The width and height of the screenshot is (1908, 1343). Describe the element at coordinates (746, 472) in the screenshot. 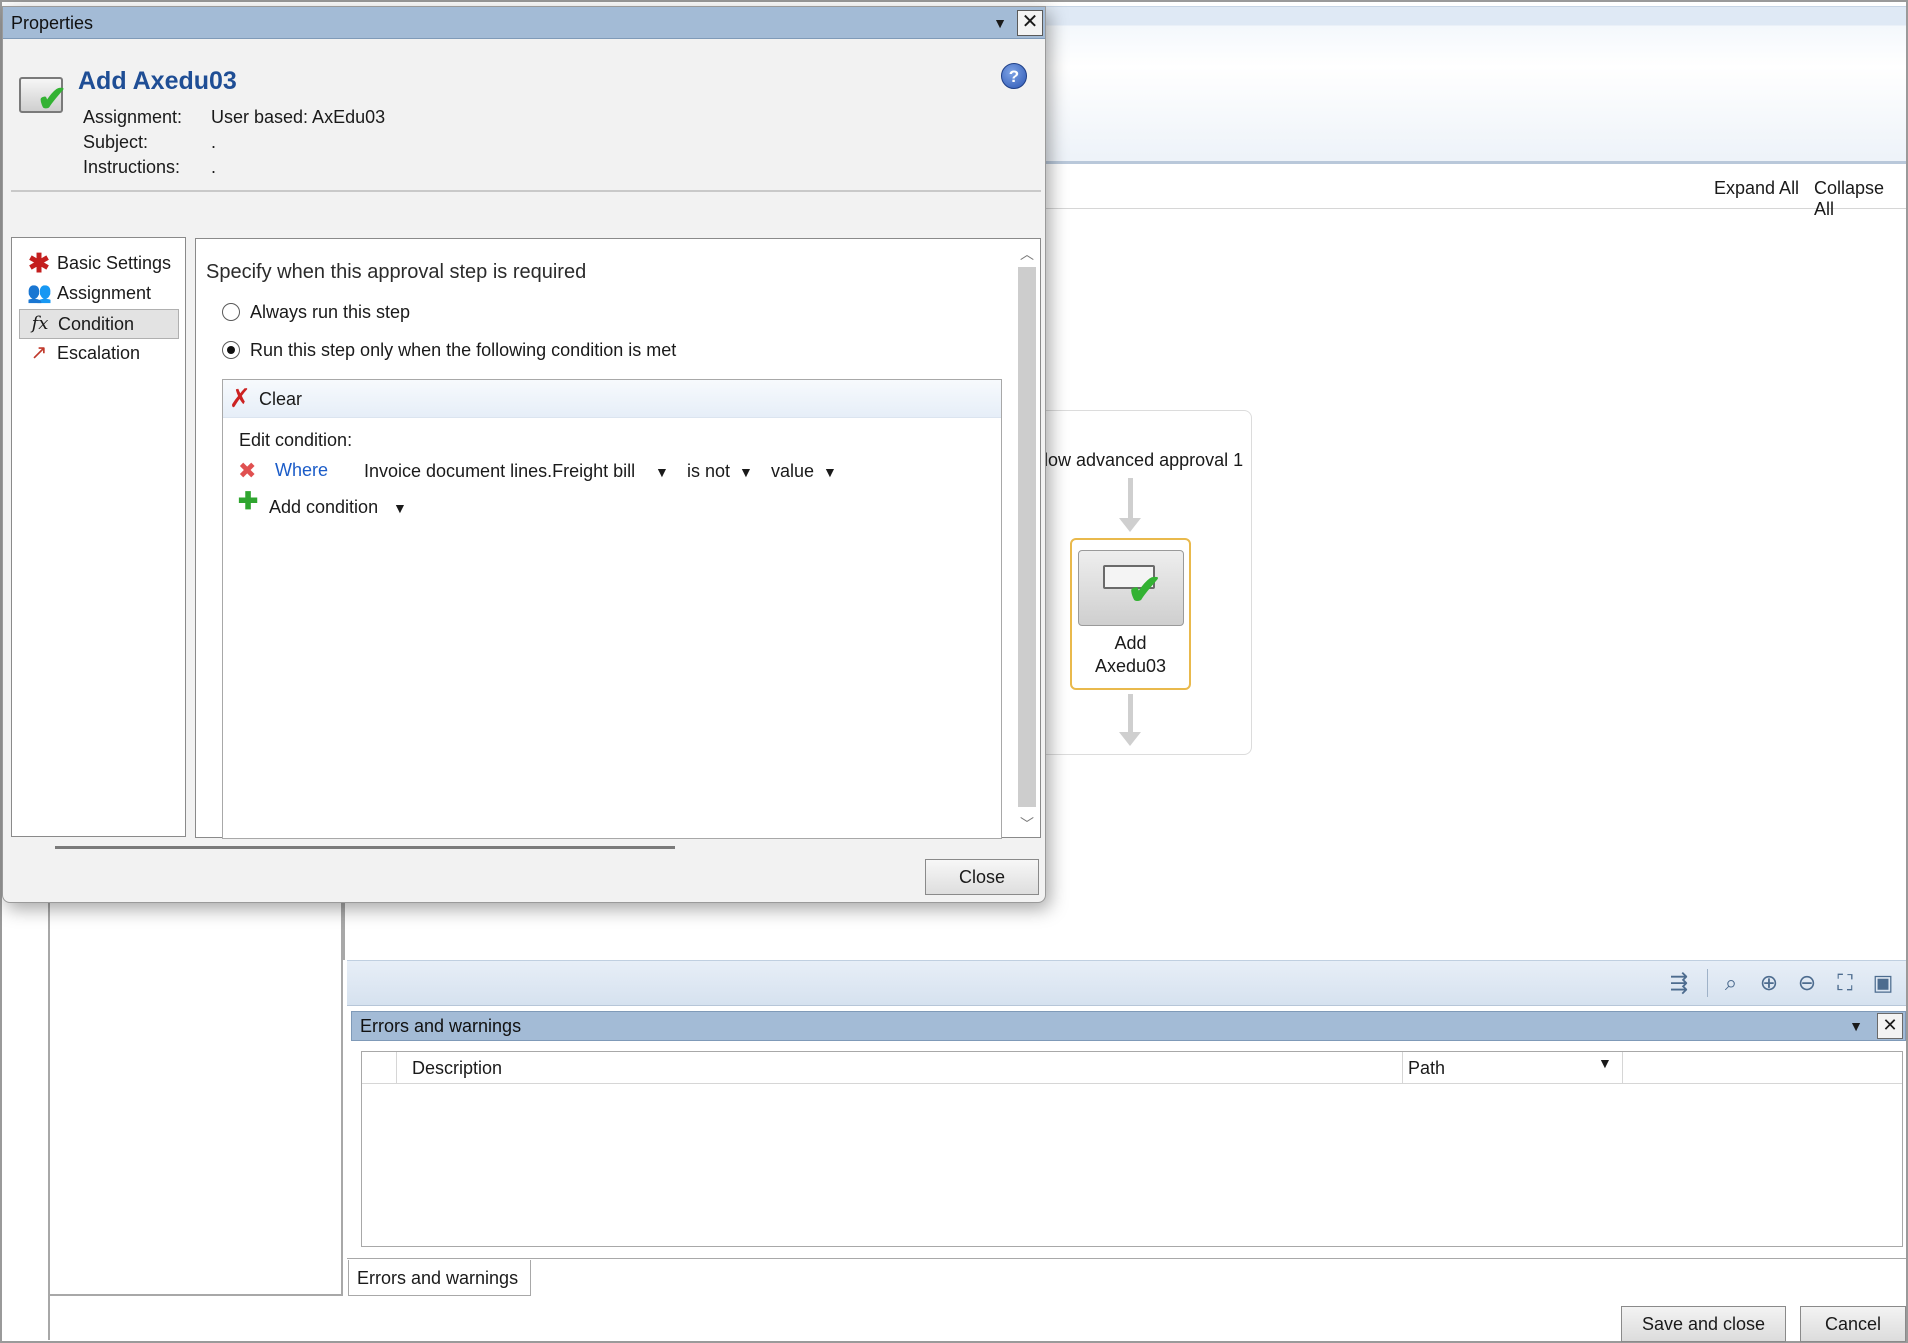

I see `operator-dropdown-icon: ▼` at that location.